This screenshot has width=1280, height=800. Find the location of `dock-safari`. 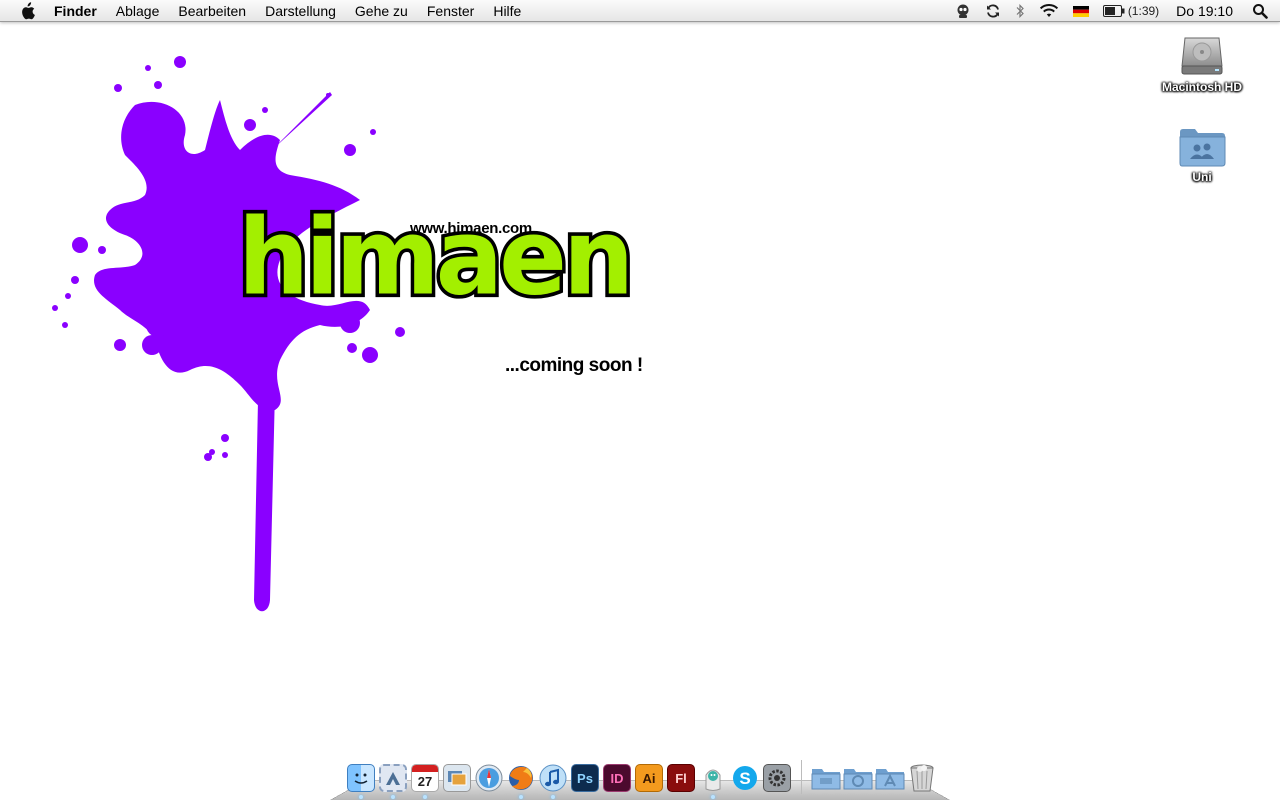

dock-safari is located at coordinates (489, 778).